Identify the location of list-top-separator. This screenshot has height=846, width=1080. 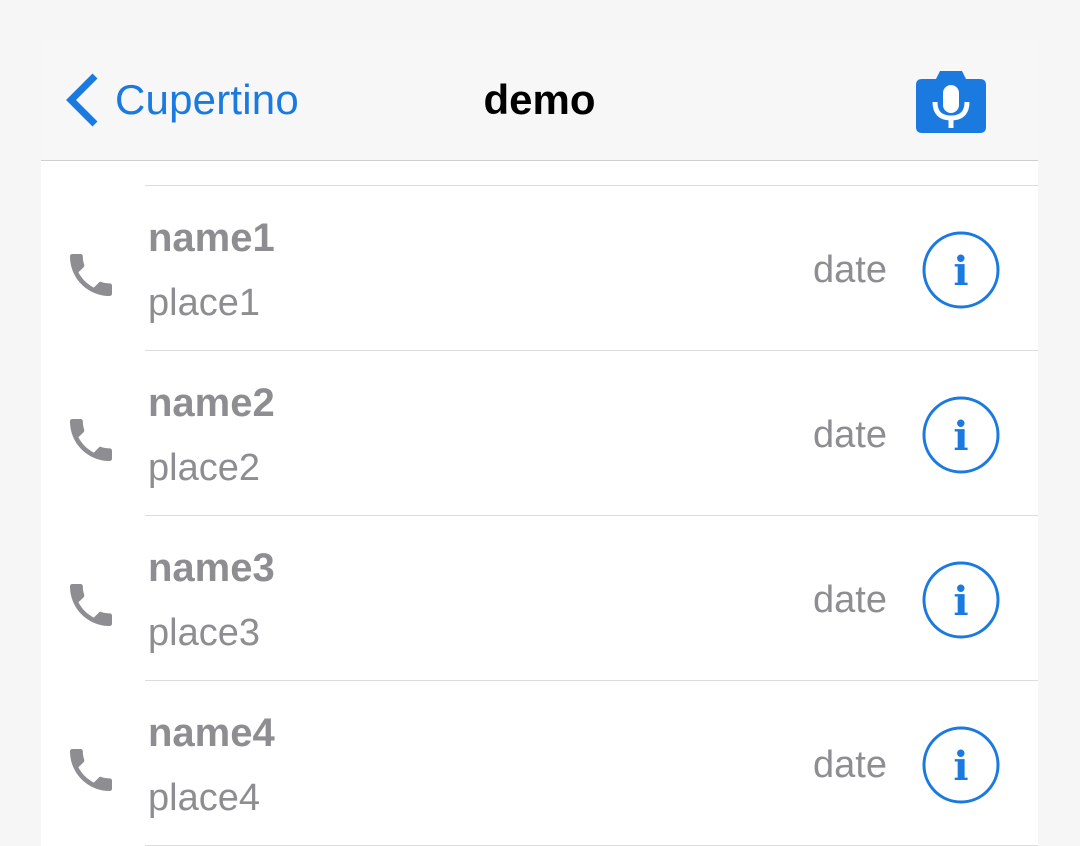
(591, 173).